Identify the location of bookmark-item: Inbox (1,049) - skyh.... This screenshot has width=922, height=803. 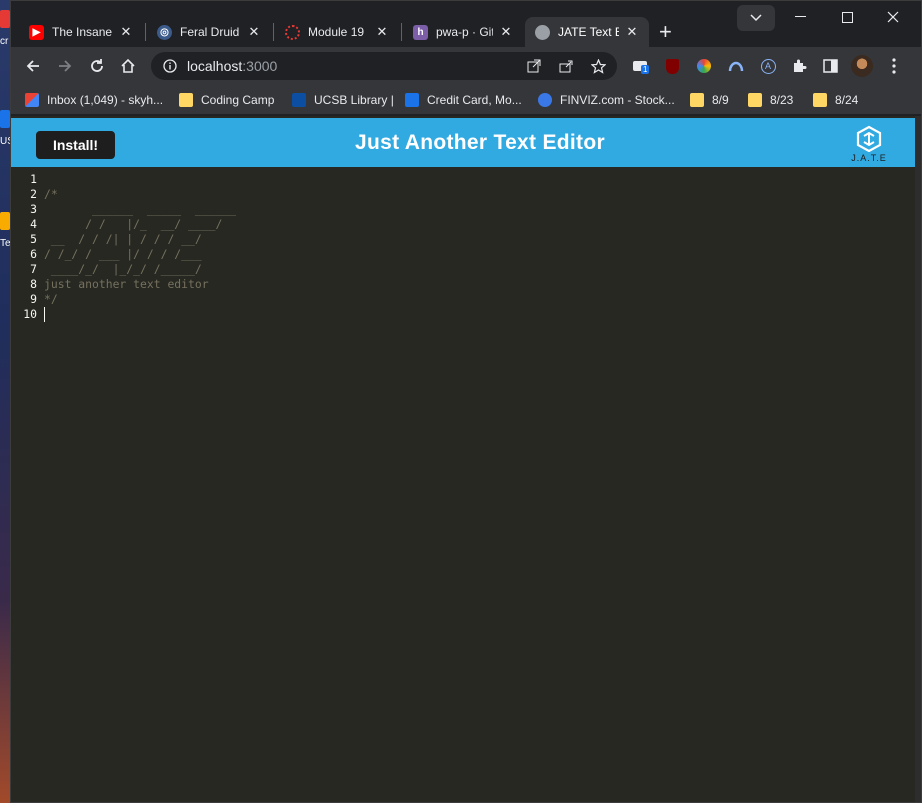
(94, 100).